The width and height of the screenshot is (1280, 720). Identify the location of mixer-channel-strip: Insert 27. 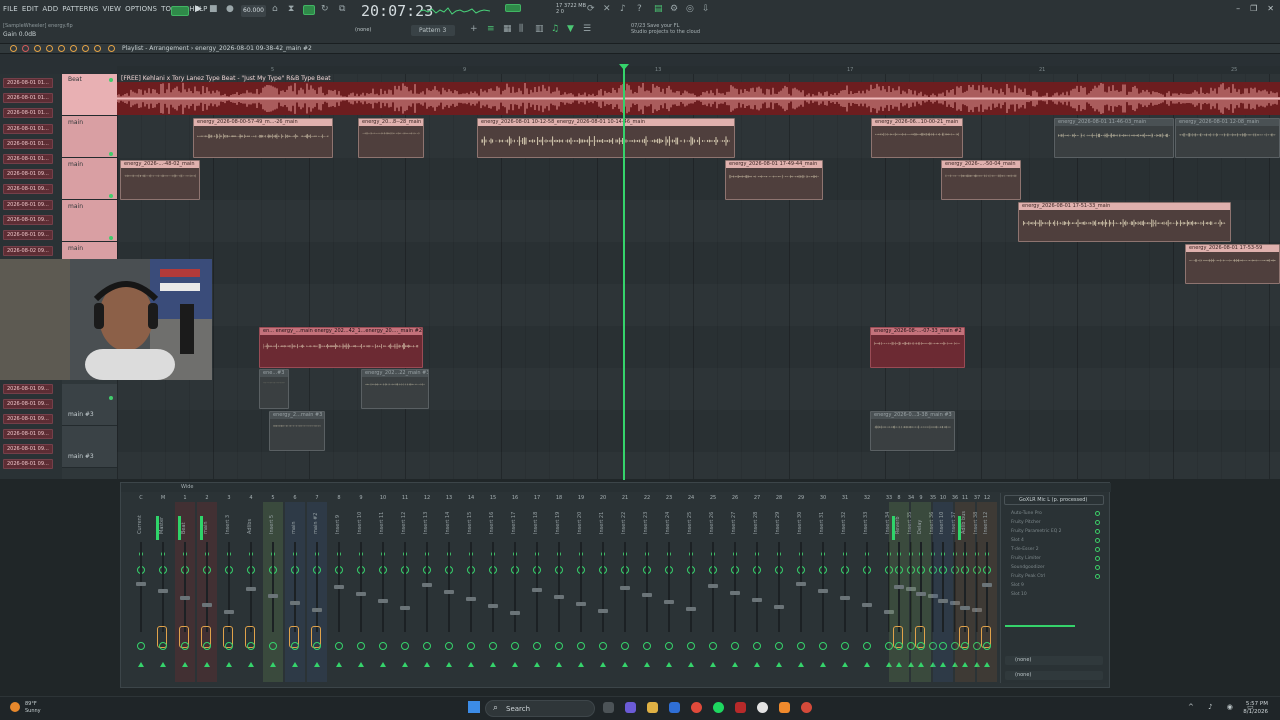
(735, 592).